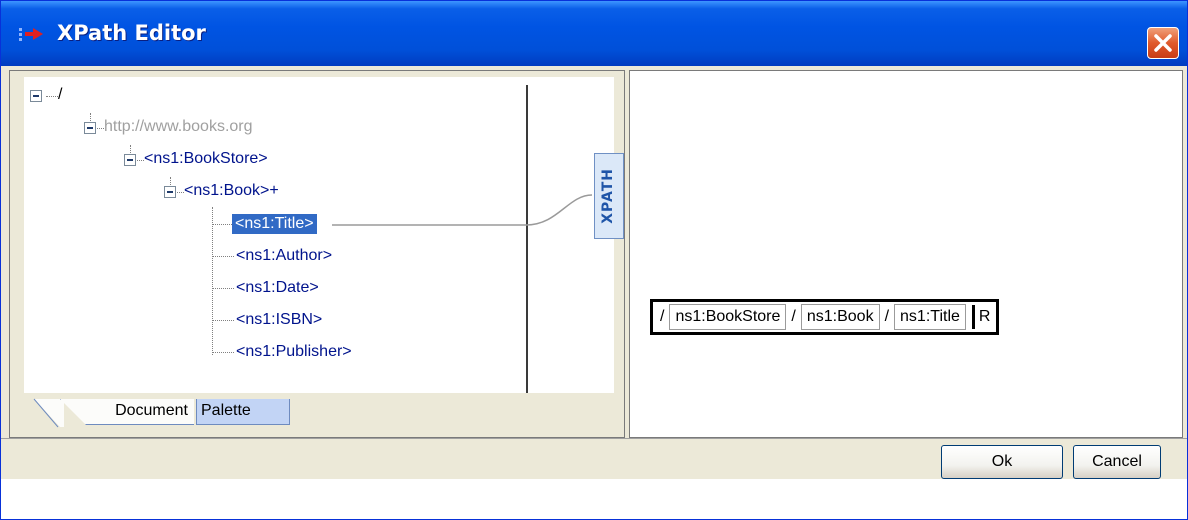 This screenshot has height=520, width=1188. Describe the element at coordinates (840, 317) in the screenshot. I see `path-segment-book: ns1:Book` at that location.